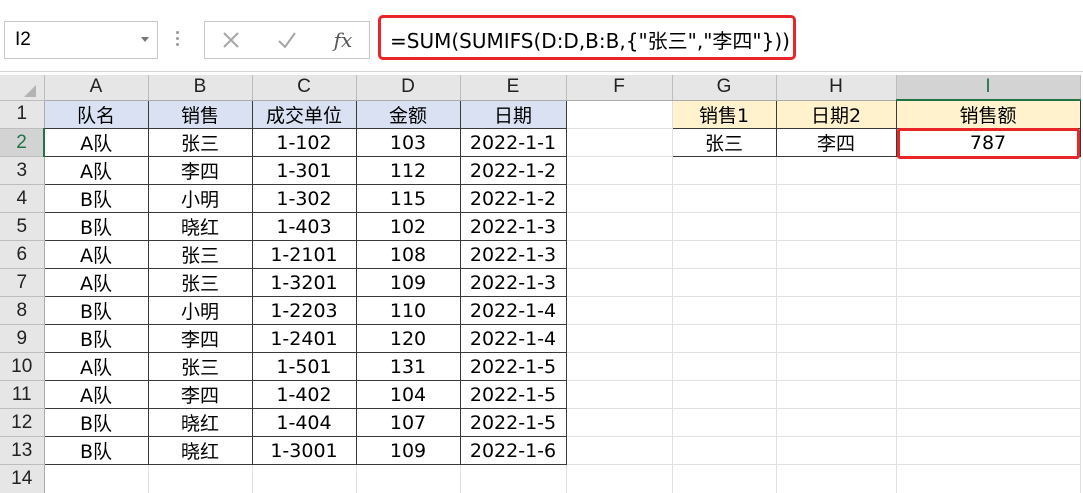  I want to click on row-header-6: 6, so click(22, 255).